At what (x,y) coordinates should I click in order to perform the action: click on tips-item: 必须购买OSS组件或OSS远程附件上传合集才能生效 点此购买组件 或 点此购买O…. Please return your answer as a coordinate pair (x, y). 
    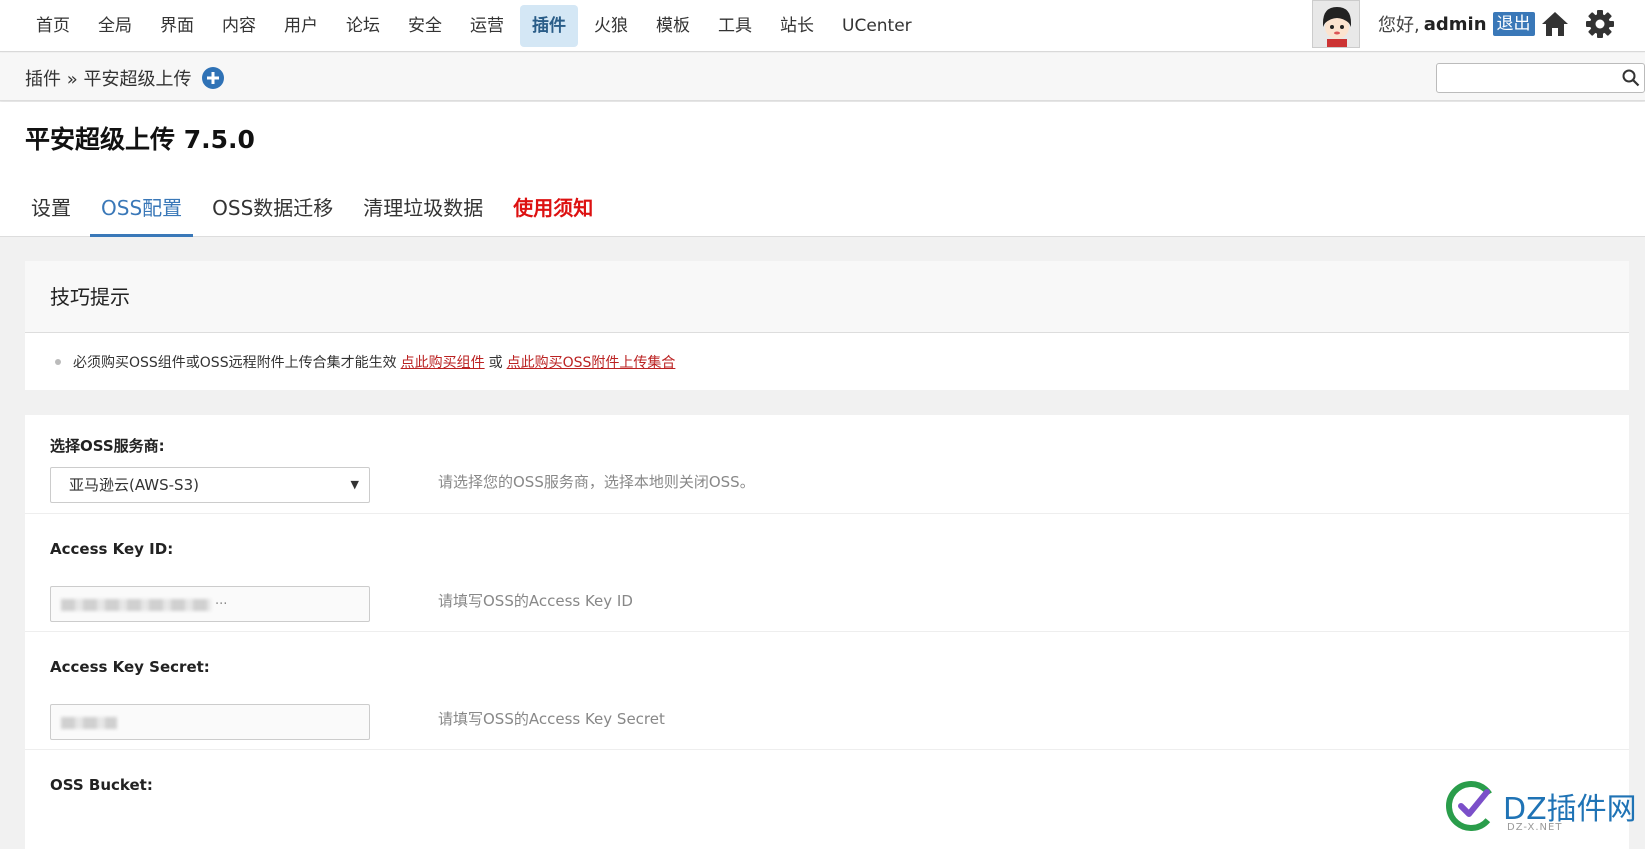
    Looking at the image, I should click on (827, 361).